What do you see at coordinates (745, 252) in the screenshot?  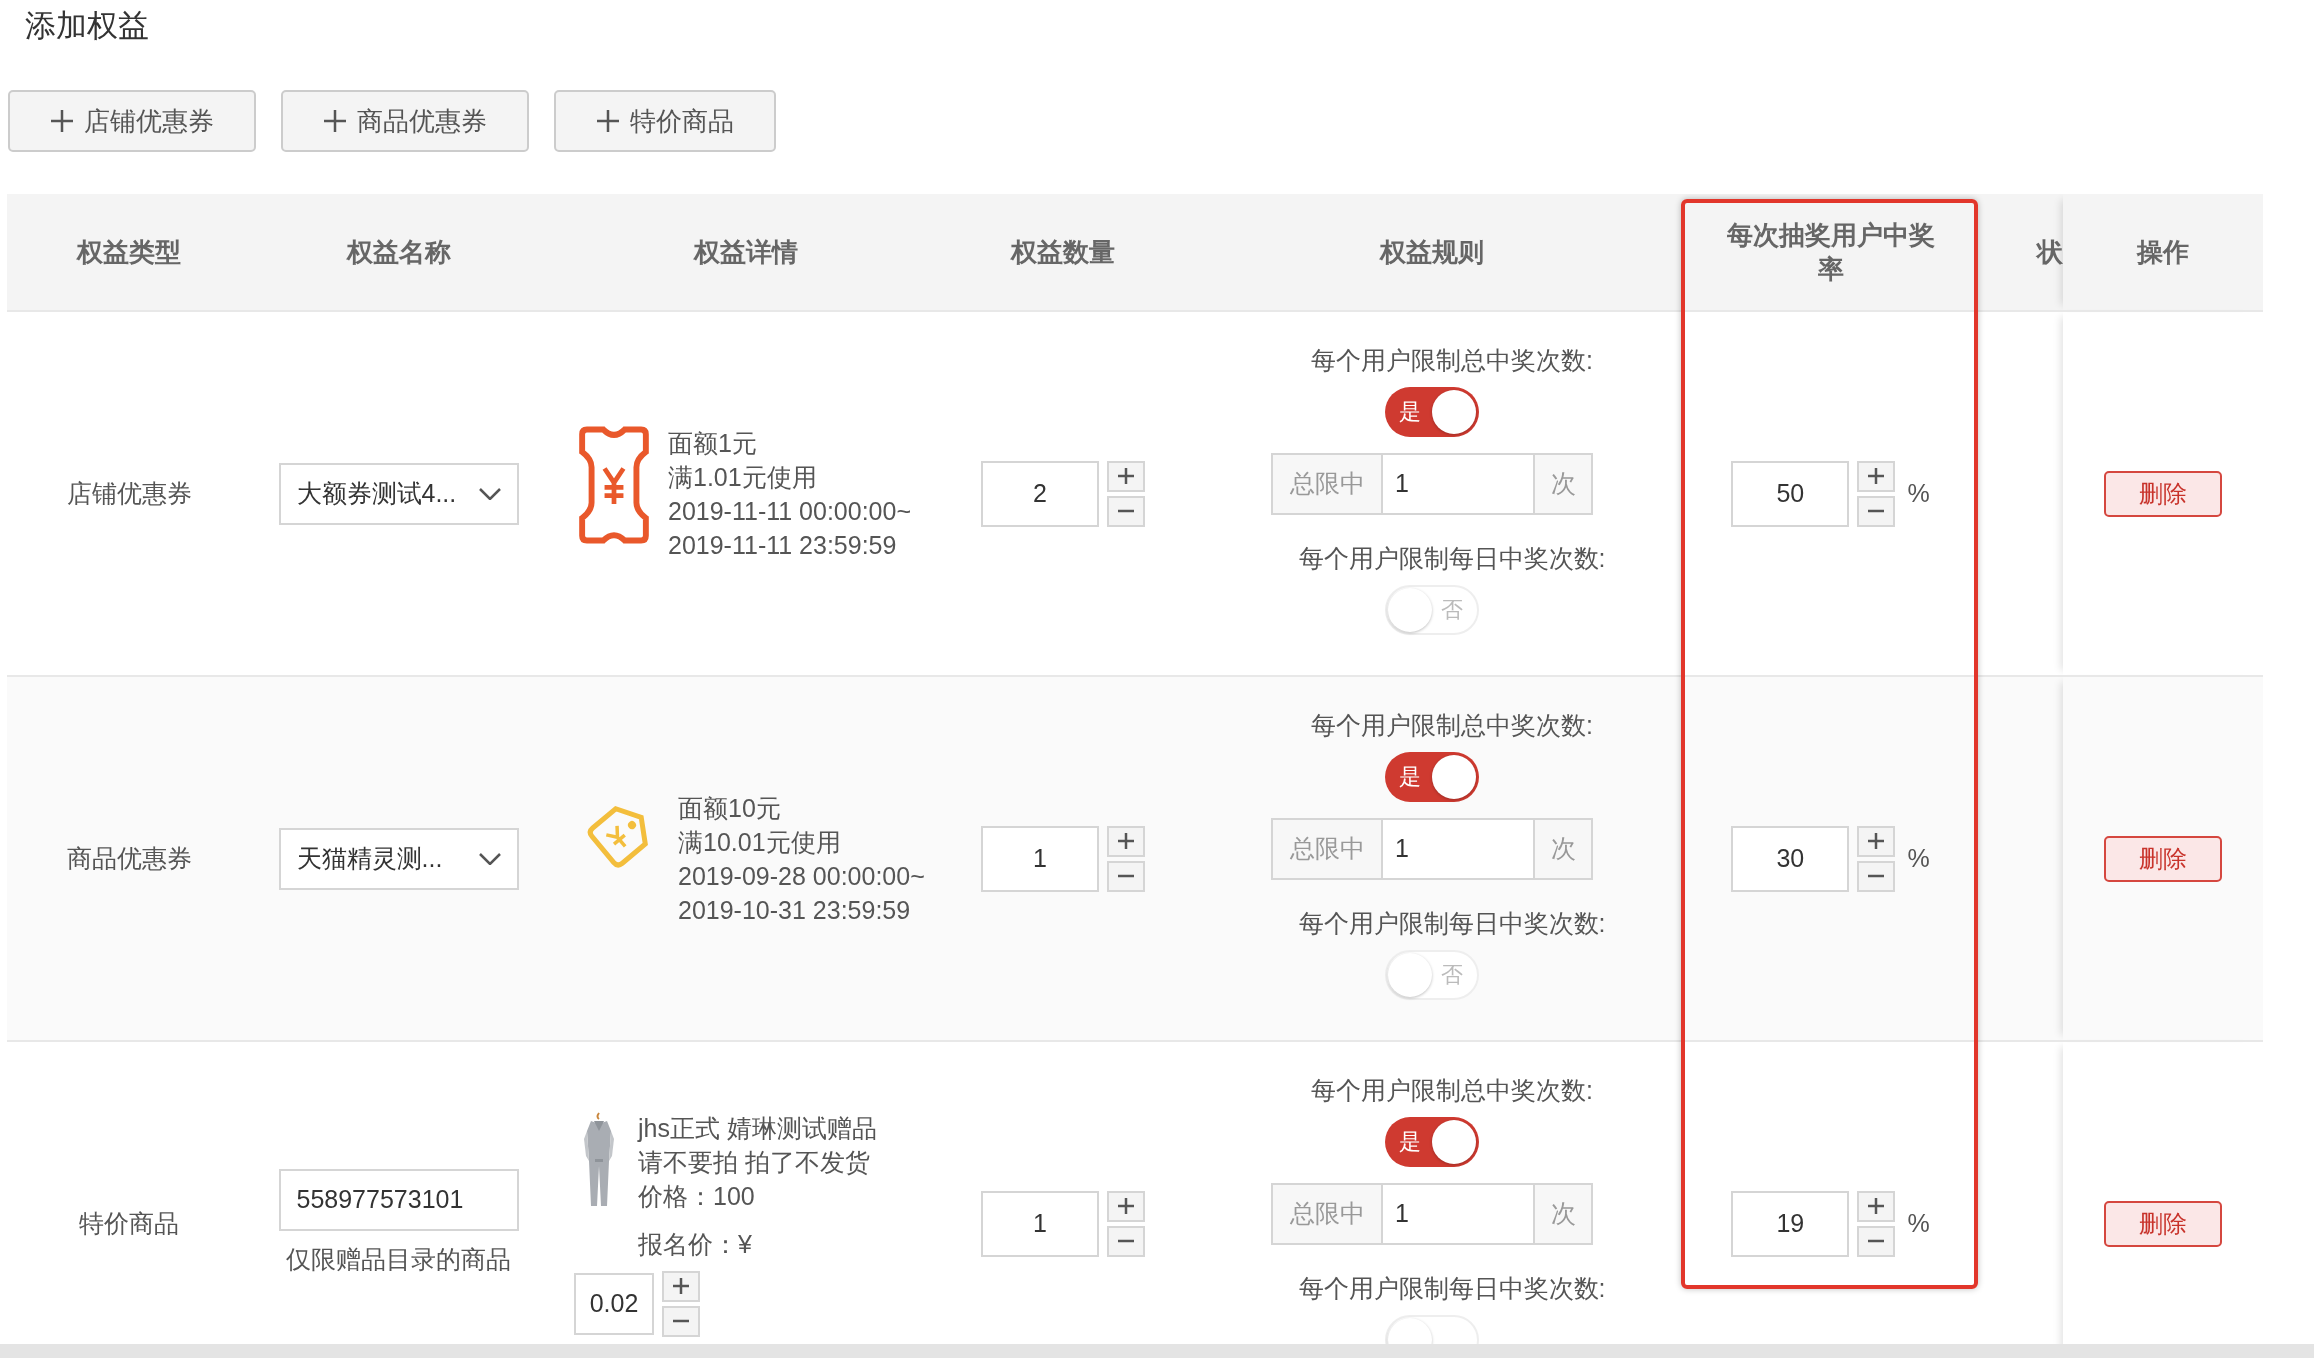 I see `column-header: 权益详情` at bounding box center [745, 252].